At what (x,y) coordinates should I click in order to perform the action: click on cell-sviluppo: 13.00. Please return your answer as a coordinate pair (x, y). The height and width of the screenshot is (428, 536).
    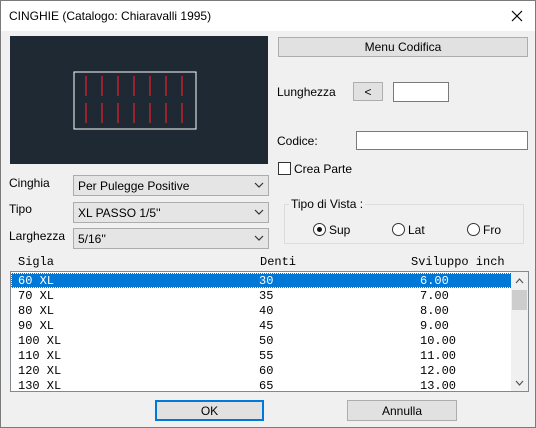
    Looking at the image, I should click on (438, 385).